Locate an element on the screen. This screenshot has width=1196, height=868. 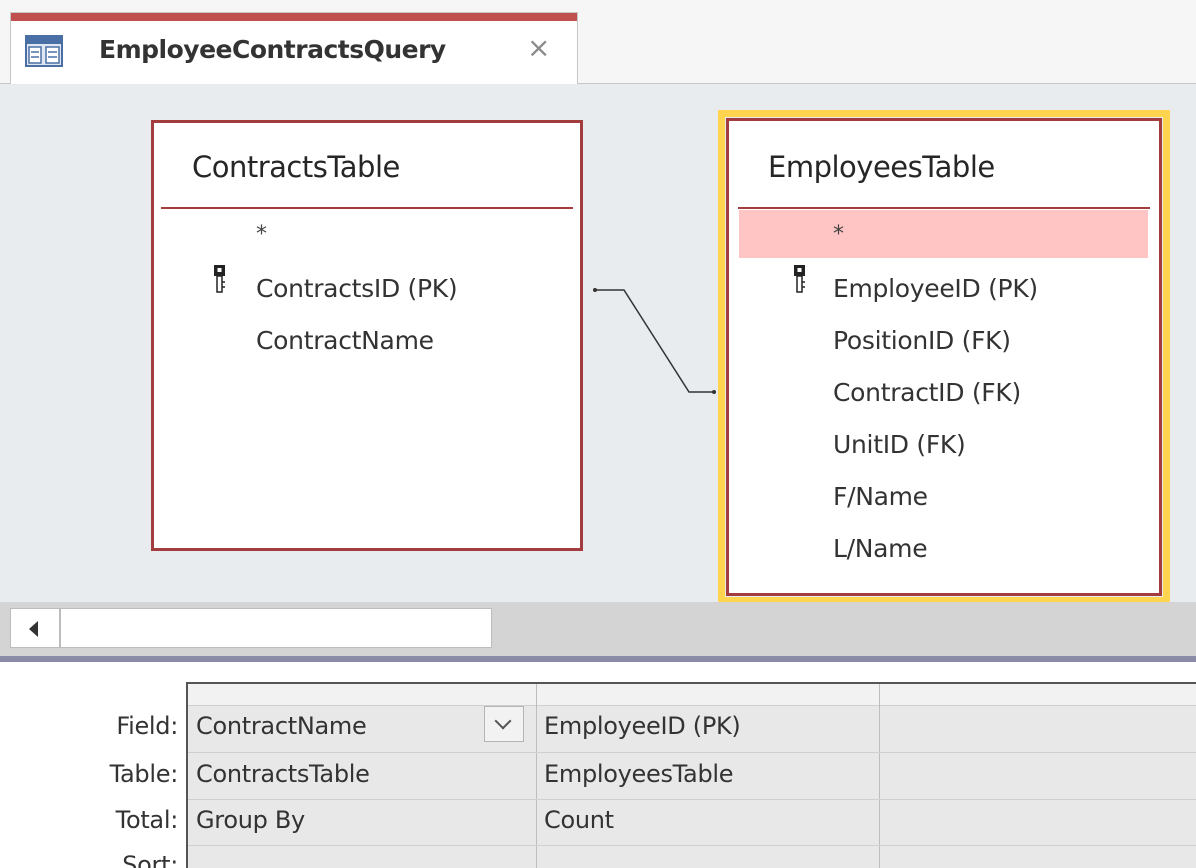
close-icon: × is located at coordinates (538, 48).